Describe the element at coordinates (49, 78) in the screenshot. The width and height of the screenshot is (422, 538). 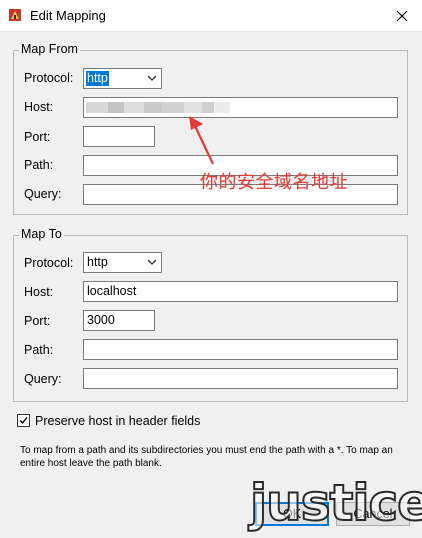
I see `from-protocol-label: Protocol:` at that location.